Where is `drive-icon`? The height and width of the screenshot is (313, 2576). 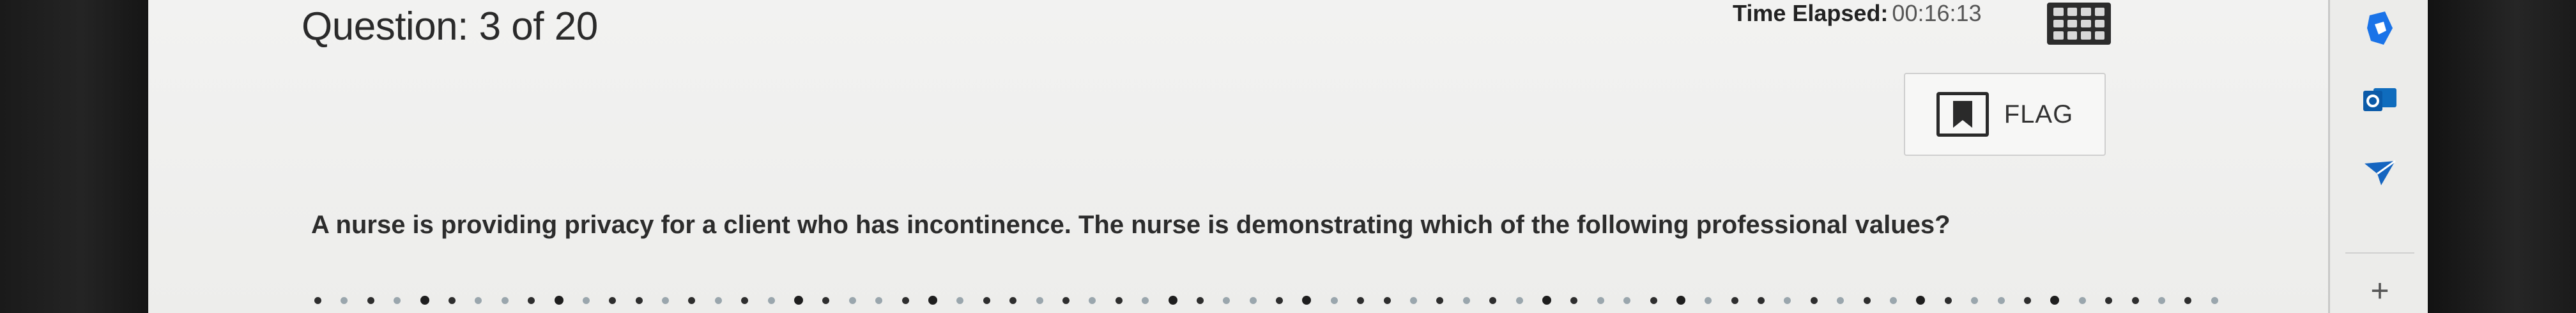 drive-icon is located at coordinates (2380, 28).